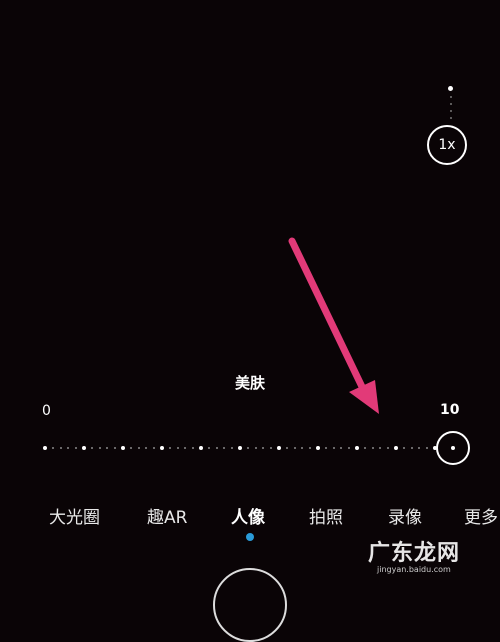 Image resolution: width=500 pixels, height=642 pixels. I want to click on mode-video: 录像, so click(405, 515).